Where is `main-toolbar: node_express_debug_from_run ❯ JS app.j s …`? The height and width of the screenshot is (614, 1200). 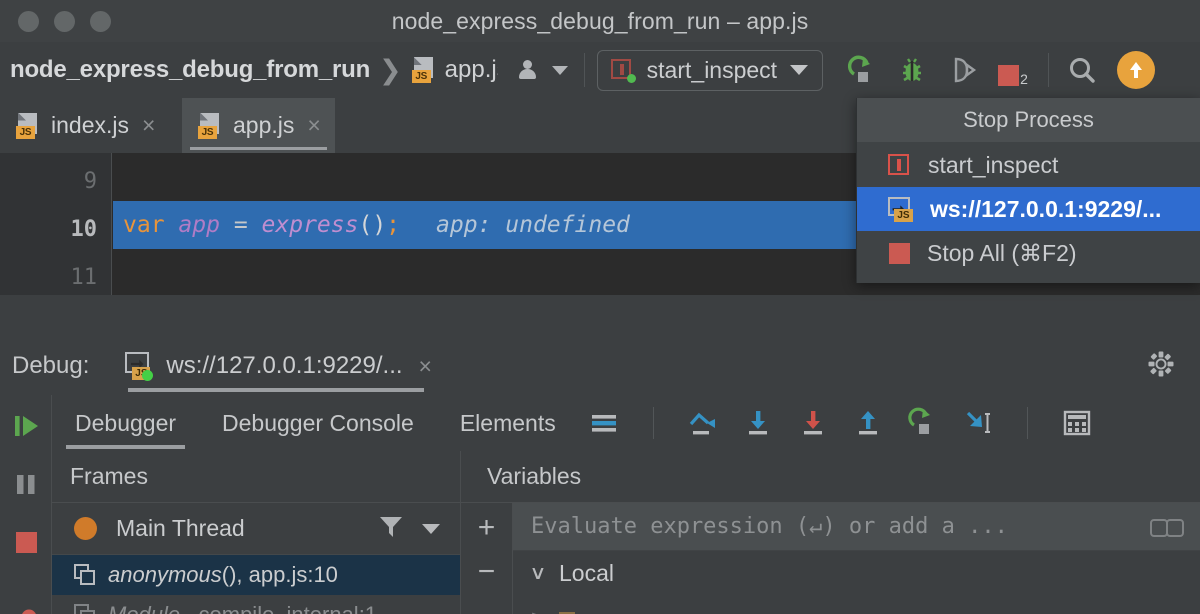
main-toolbar: node_express_debug_from_run ❯ JS app.j s … is located at coordinates (600, 70).